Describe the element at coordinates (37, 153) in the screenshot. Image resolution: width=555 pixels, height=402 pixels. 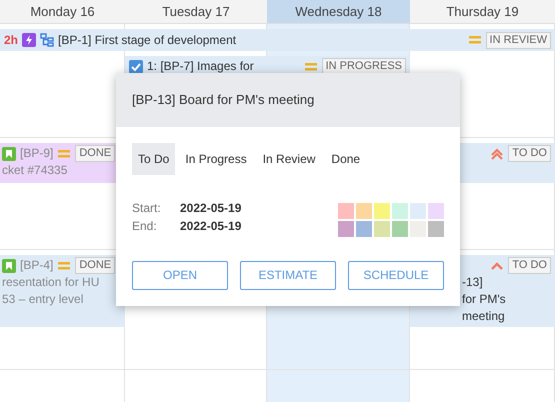
I see `event-title: [BP-9]` at that location.